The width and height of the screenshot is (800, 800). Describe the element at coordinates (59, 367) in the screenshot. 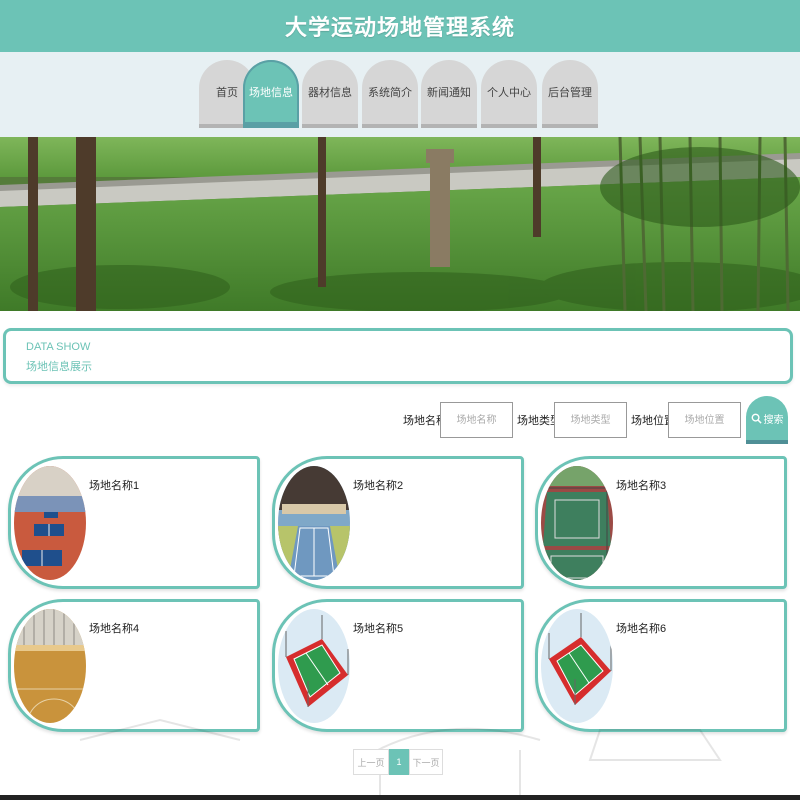

I see `data-show-subtitle: 场地信息展示` at that location.